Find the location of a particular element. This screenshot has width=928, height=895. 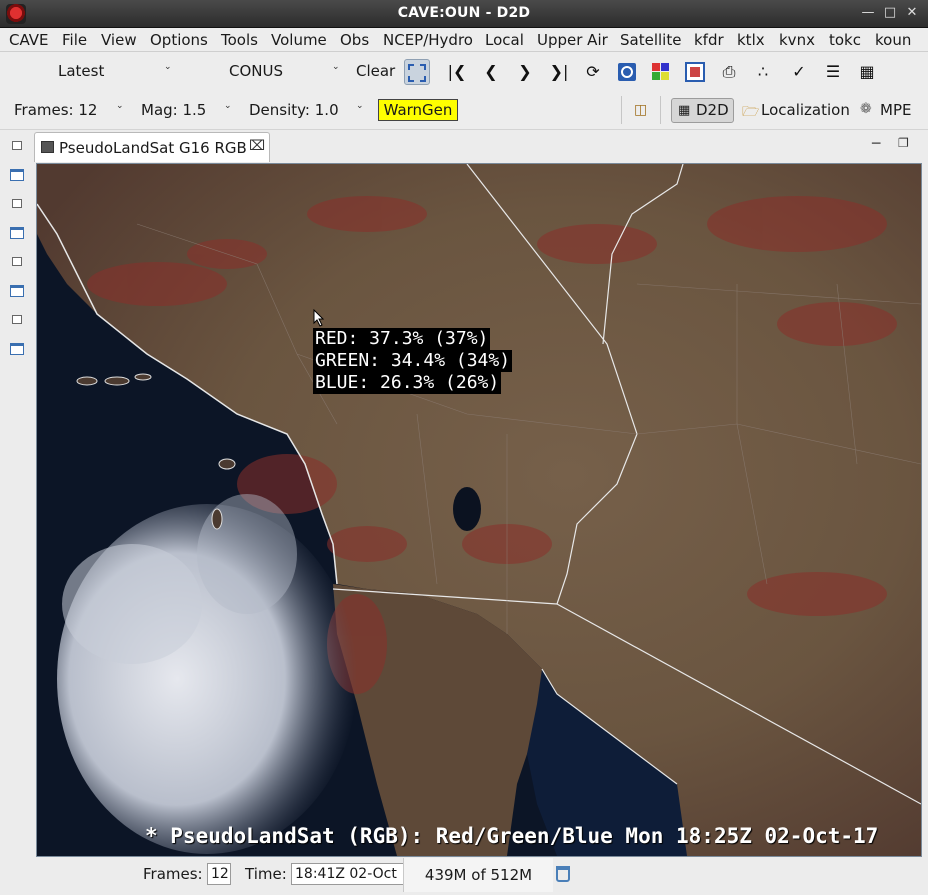

next-frame-button: ❯ is located at coordinates (525, 72).